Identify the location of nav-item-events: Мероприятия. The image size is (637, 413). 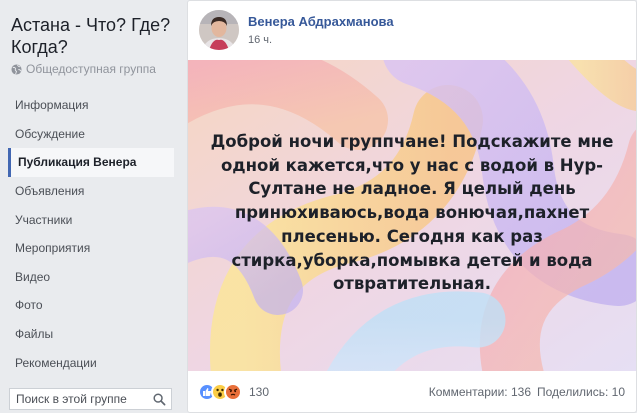
(91, 248).